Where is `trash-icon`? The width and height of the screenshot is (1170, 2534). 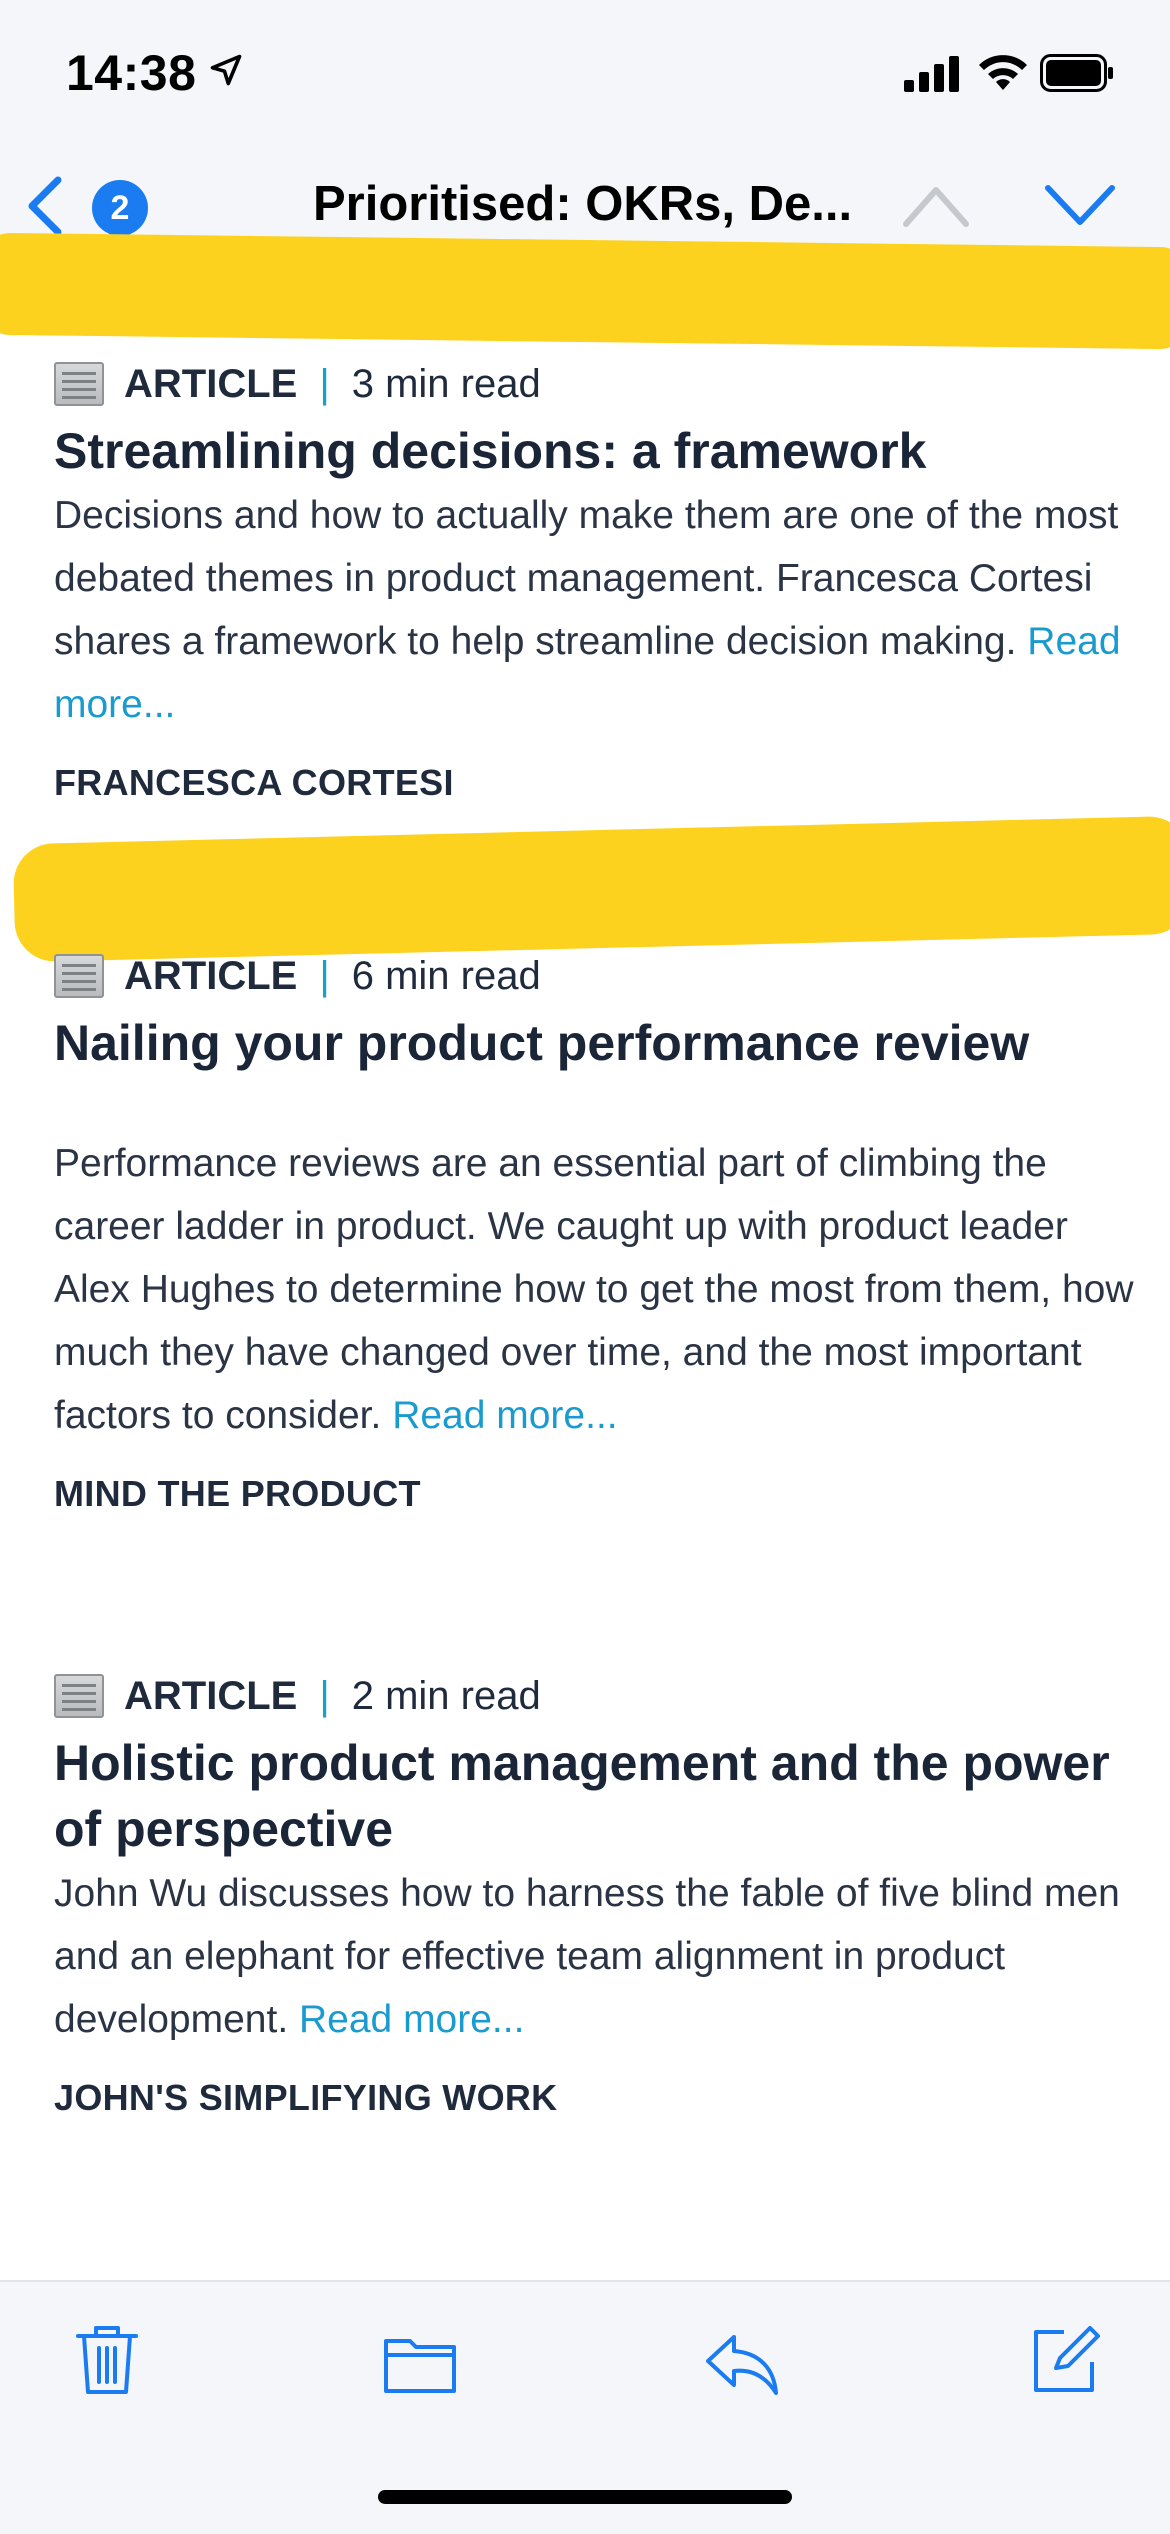 trash-icon is located at coordinates (107, 2360).